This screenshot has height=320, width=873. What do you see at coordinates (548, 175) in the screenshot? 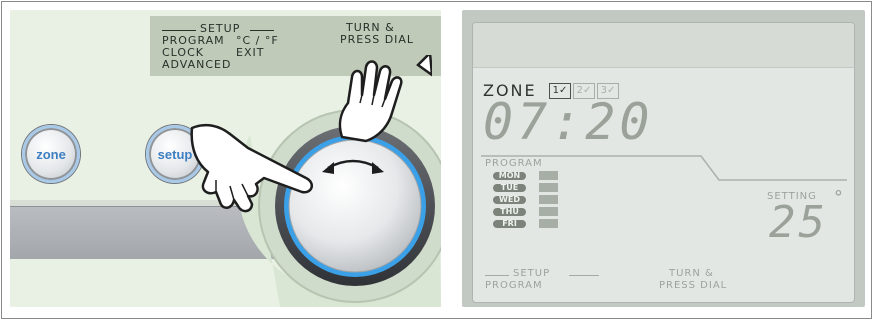
I see `day-mon-segment` at bounding box center [548, 175].